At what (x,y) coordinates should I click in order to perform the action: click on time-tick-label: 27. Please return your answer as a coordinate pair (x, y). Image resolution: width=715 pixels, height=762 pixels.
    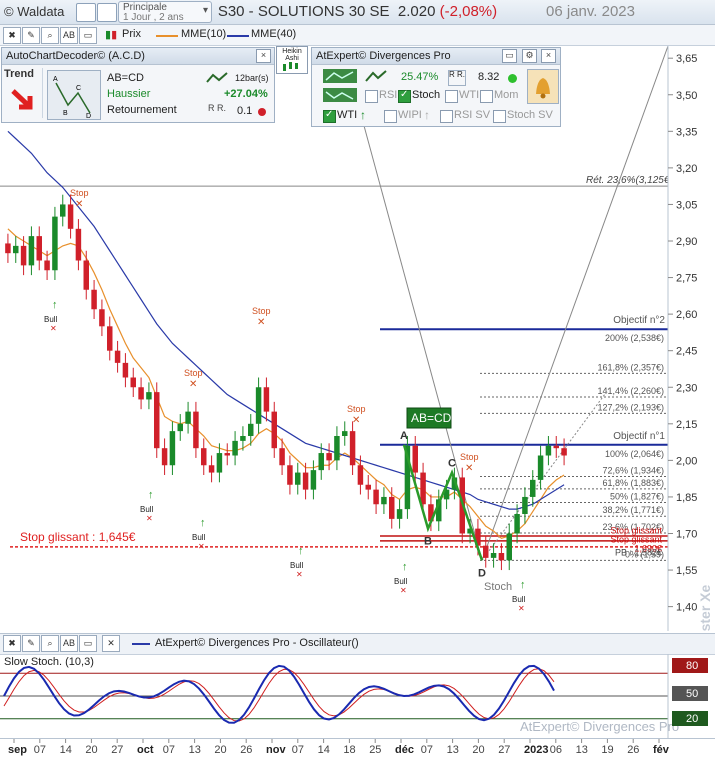
    Looking at the image, I should click on (504, 750).